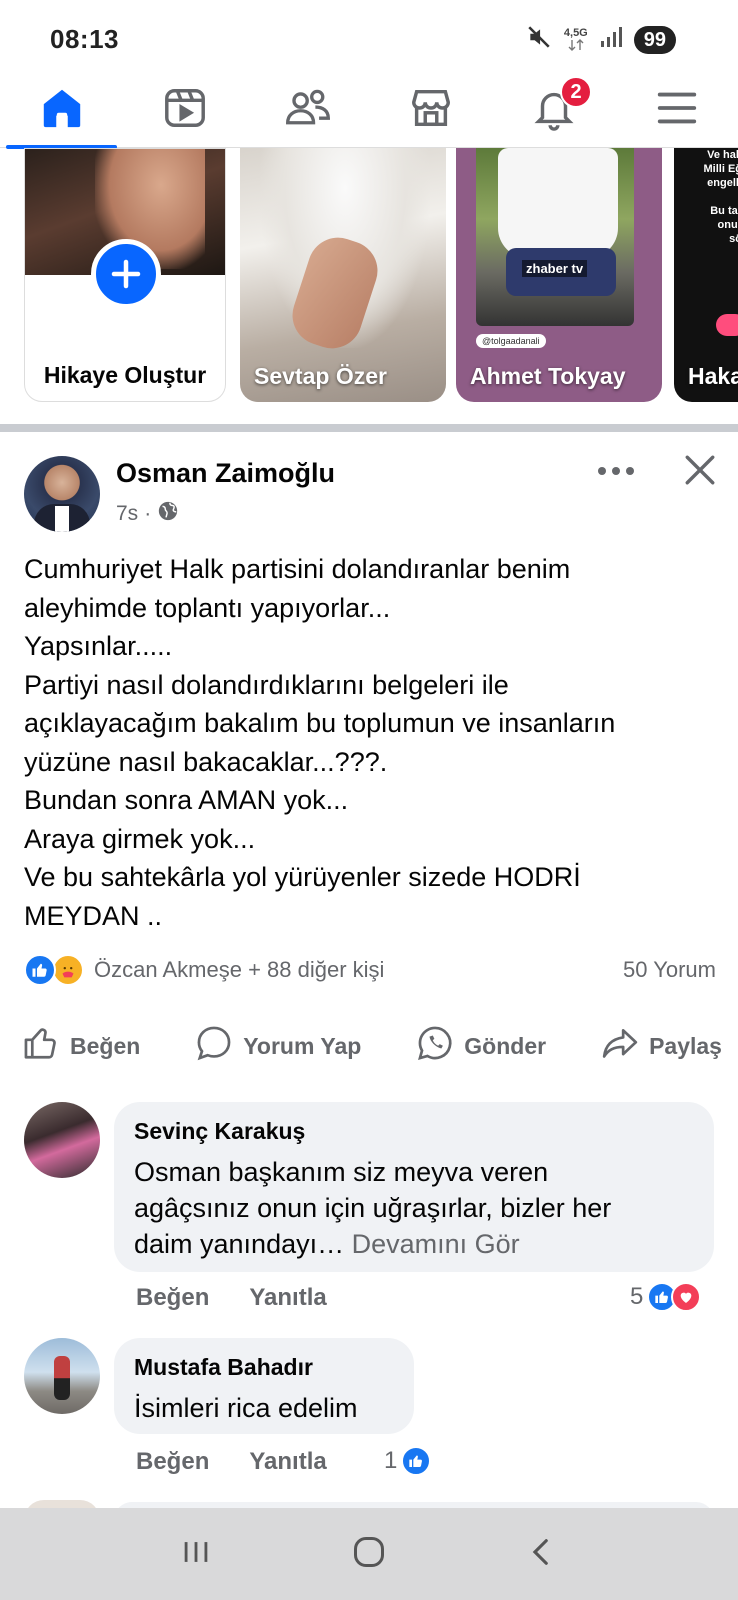 The width and height of the screenshot is (738, 1600). What do you see at coordinates (542, 1554) in the screenshot?
I see `back-icon` at bounding box center [542, 1554].